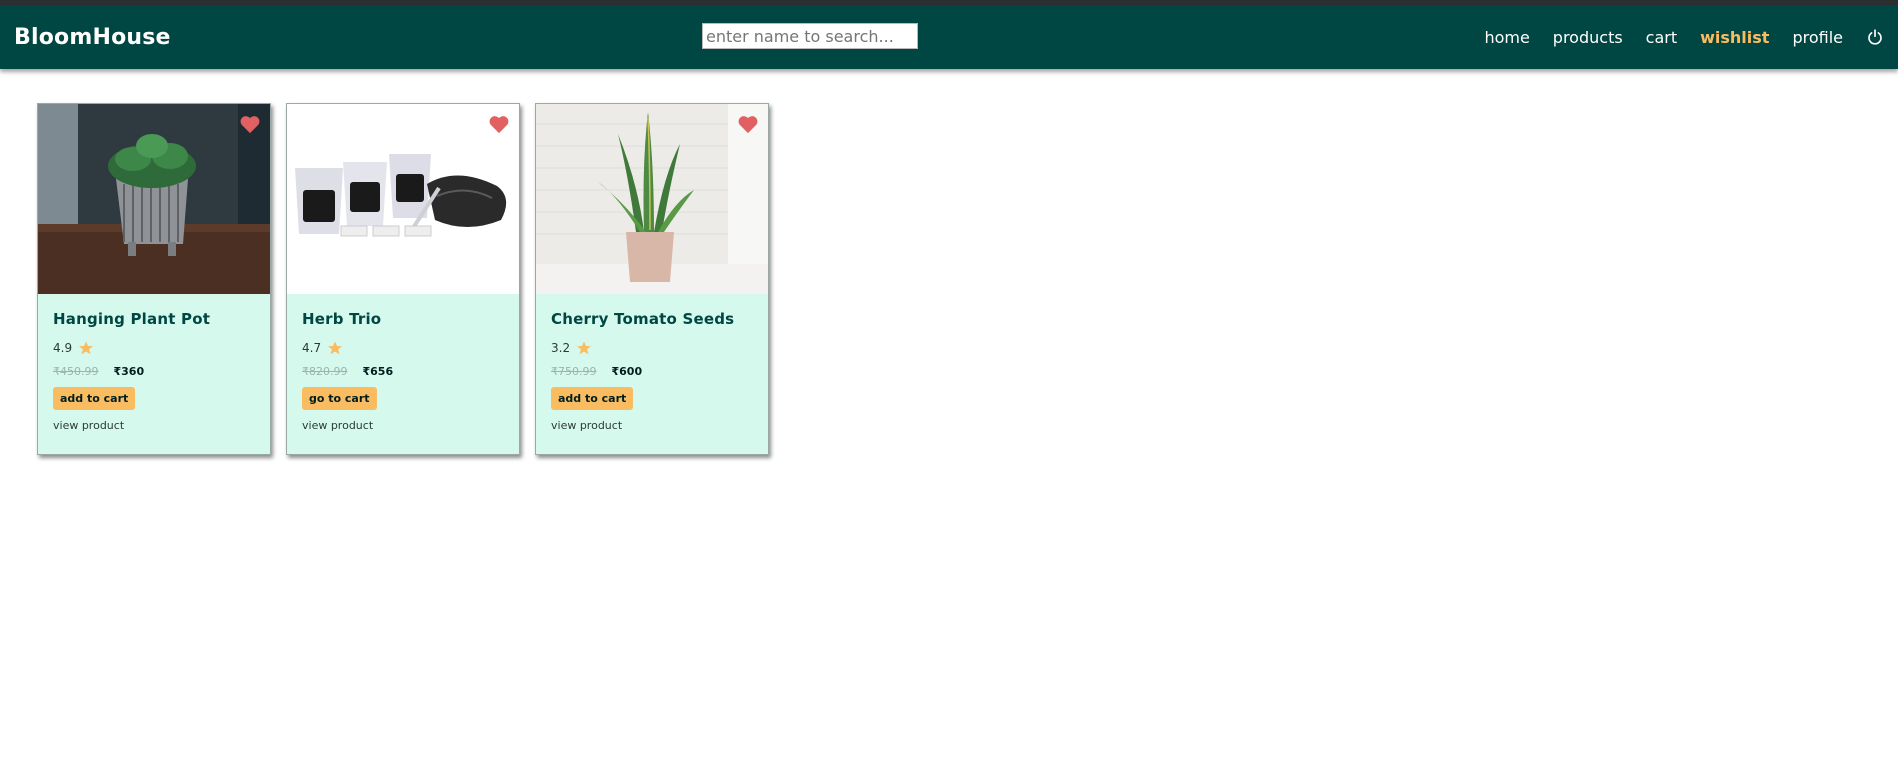  Describe the element at coordinates (154, 371) in the screenshot. I see `price-row: ₹450.99 ₹360` at that location.